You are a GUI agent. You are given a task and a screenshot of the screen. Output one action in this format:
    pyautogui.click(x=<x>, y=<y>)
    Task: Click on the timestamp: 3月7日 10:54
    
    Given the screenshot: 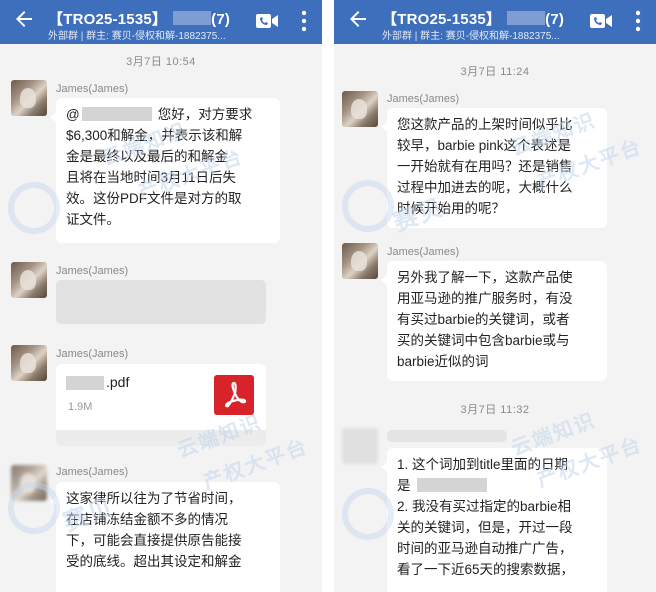 What is the action you would take?
    pyautogui.click(x=161, y=62)
    